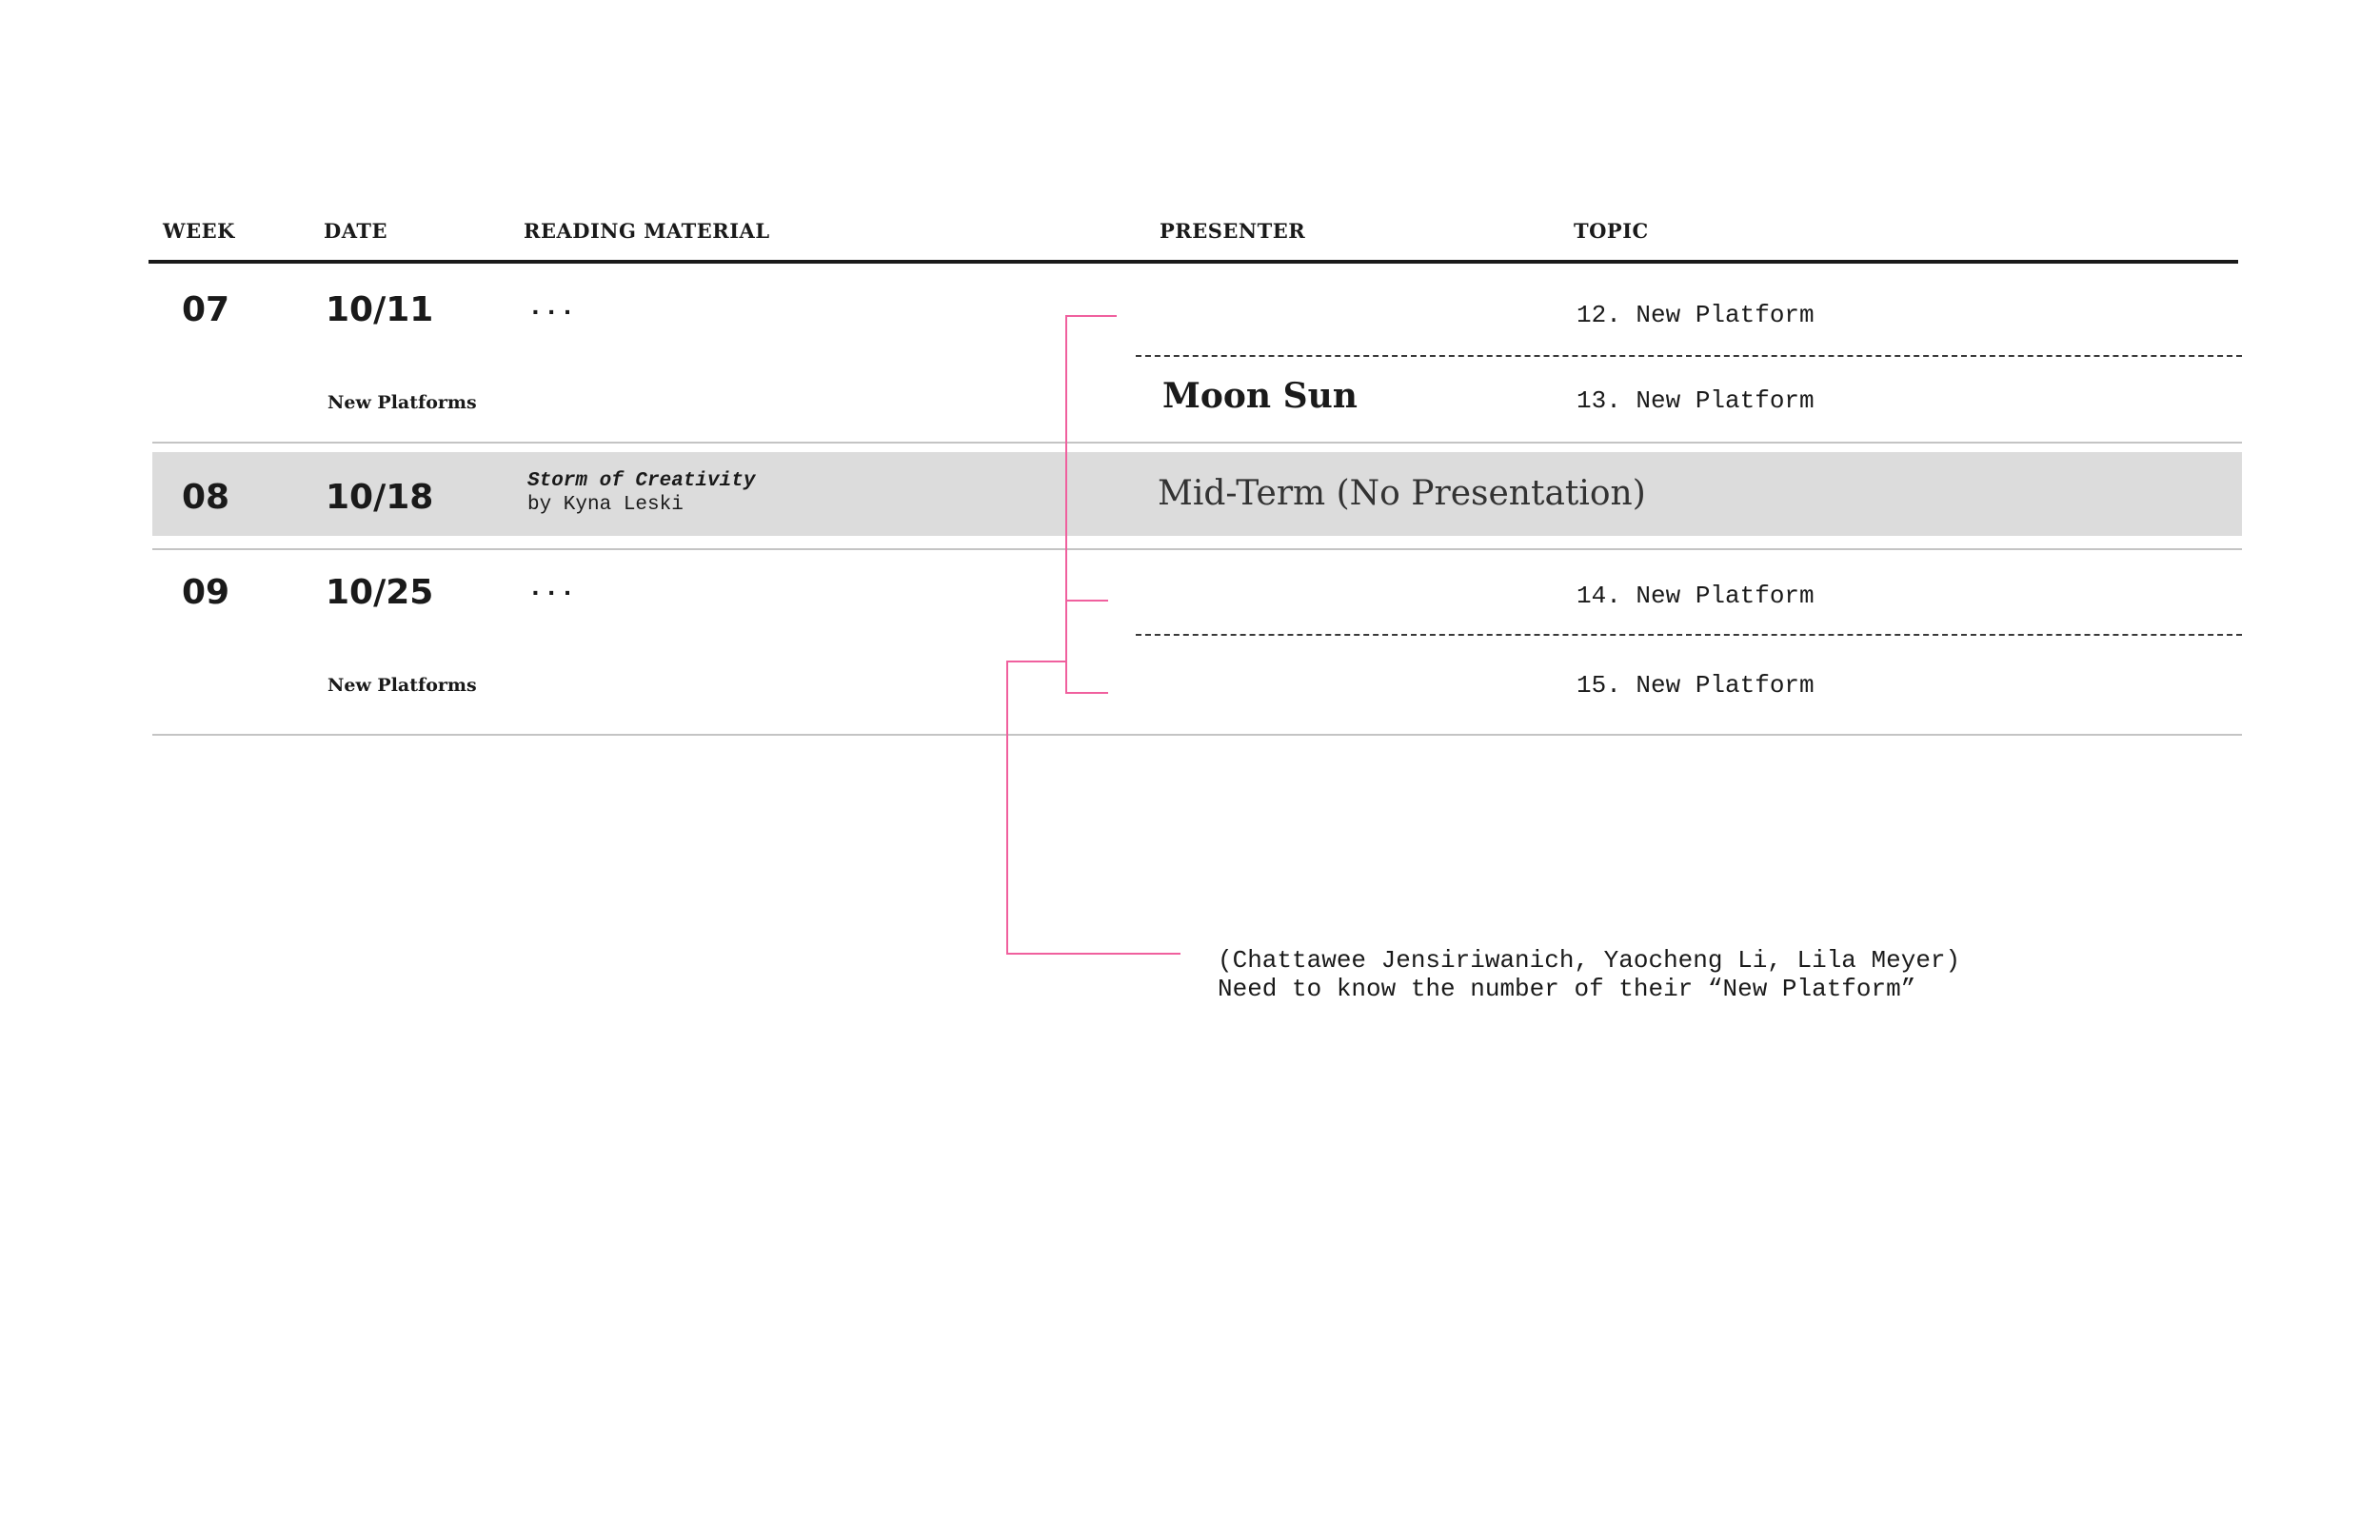  I want to click on annotation-bracket-lines, so click(1093, 635).